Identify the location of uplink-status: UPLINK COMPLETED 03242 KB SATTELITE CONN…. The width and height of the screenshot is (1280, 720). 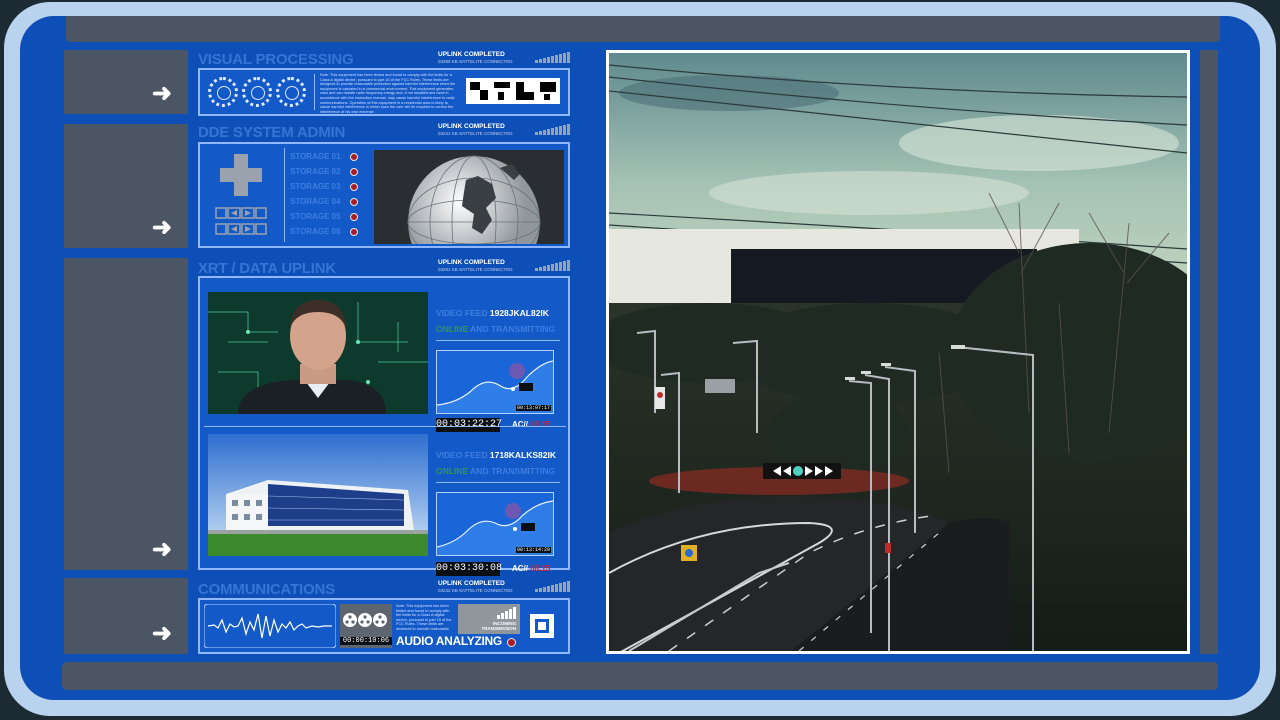
(504, 587).